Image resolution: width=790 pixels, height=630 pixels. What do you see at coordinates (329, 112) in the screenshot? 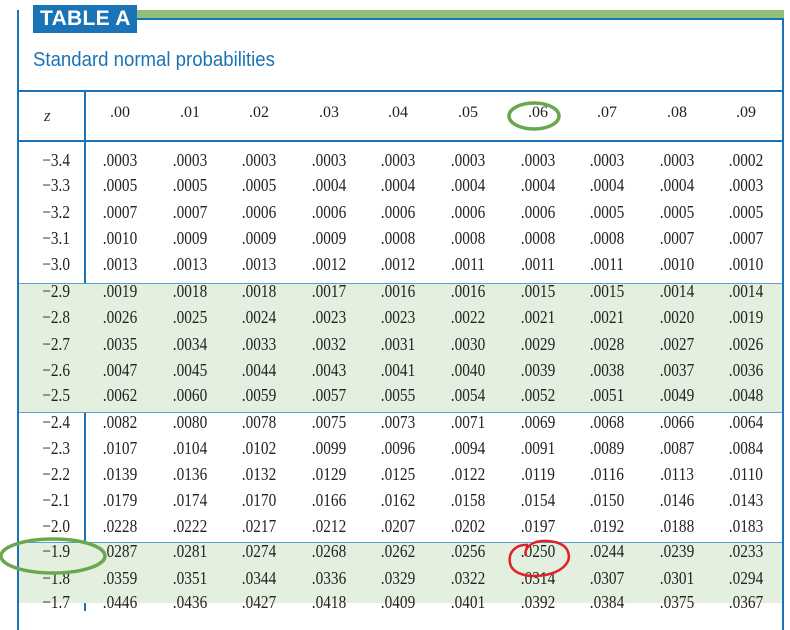
I see `column-header: .03` at bounding box center [329, 112].